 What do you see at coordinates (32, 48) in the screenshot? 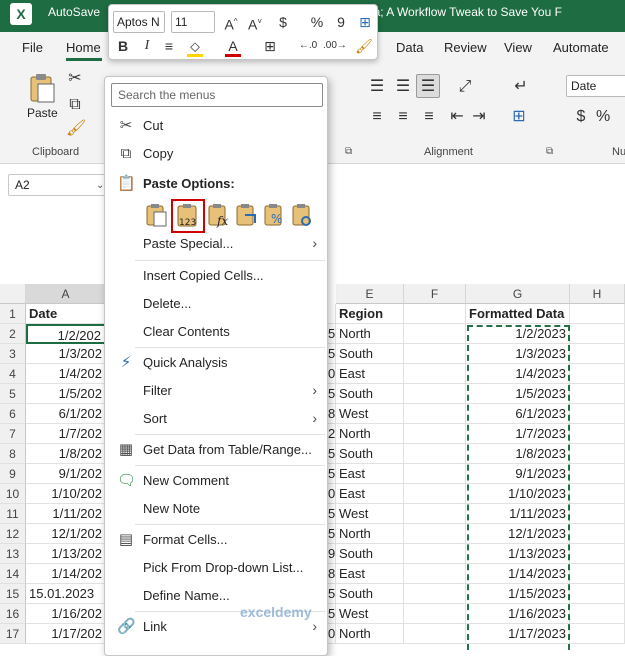
I see `tab-file: File` at bounding box center [32, 48].